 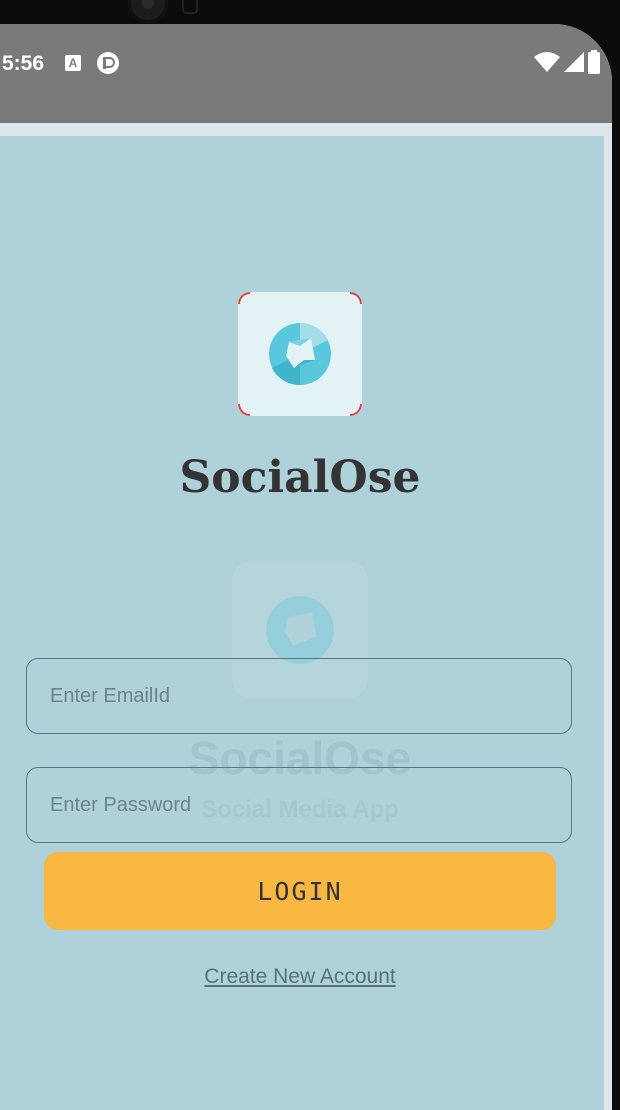 I want to click on app-logo, so click(x=300, y=354).